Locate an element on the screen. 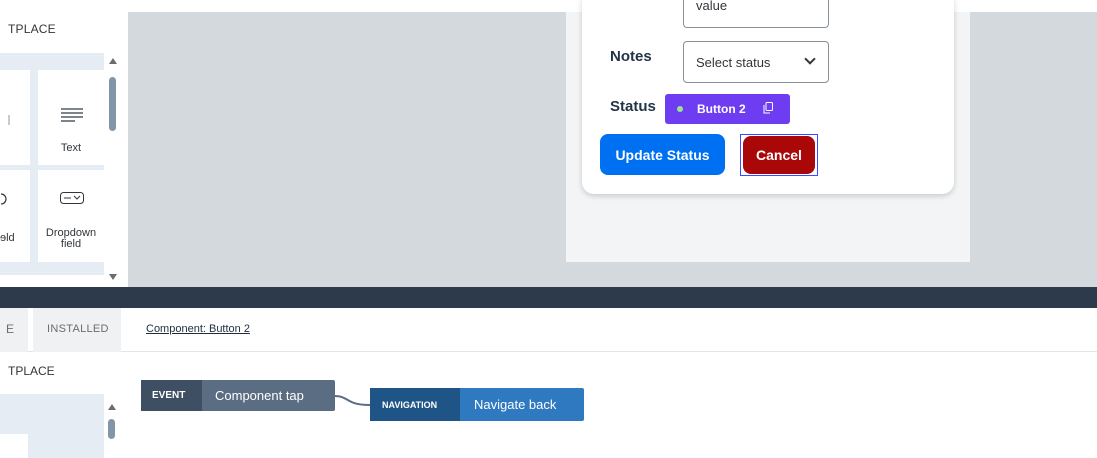 Image resolution: width=1097 pixels, height=458 pixels. navigation-node-text: Navigate back is located at coordinates (515, 404).